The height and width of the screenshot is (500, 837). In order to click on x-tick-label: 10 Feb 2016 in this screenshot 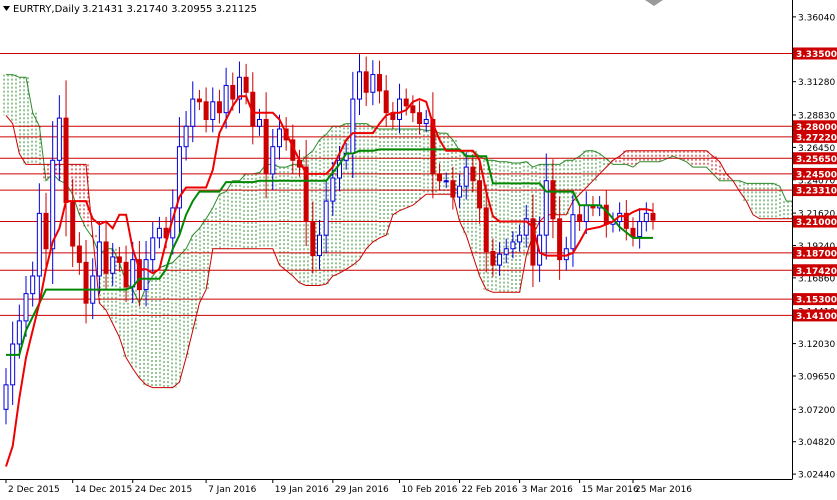, I will do `click(430, 490)`.